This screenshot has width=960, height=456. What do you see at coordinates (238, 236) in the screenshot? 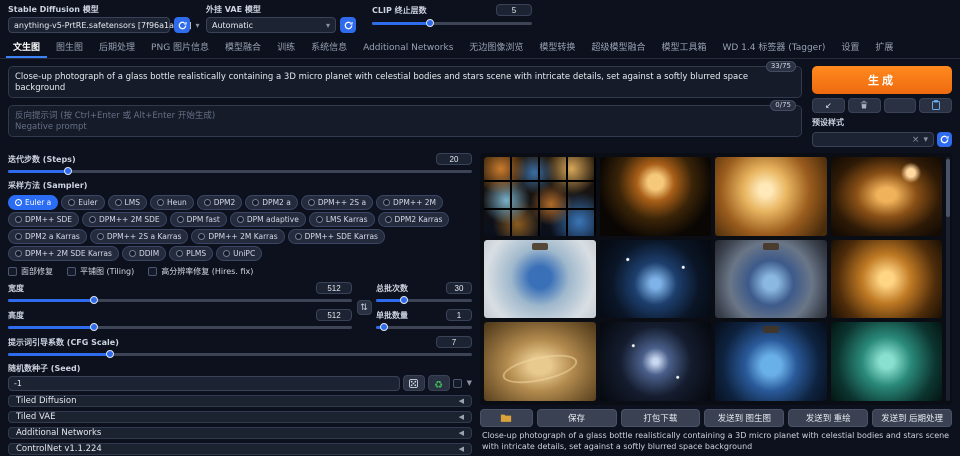
I see `sampler-option: DPM++ 2M Karras` at bounding box center [238, 236].